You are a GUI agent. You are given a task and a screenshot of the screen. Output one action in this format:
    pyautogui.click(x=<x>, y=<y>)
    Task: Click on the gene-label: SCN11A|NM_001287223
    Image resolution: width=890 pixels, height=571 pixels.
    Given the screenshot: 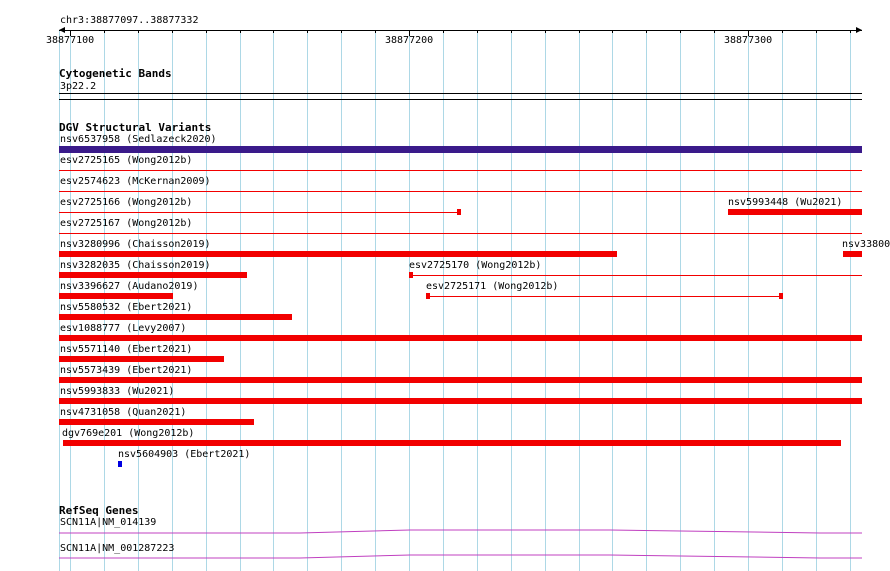 What is the action you would take?
    pyautogui.click(x=117, y=548)
    